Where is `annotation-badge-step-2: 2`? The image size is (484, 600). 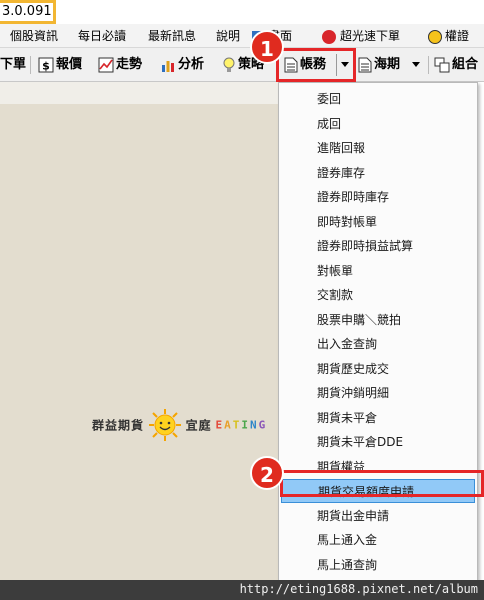 annotation-badge-step-2: 2 is located at coordinates (267, 473).